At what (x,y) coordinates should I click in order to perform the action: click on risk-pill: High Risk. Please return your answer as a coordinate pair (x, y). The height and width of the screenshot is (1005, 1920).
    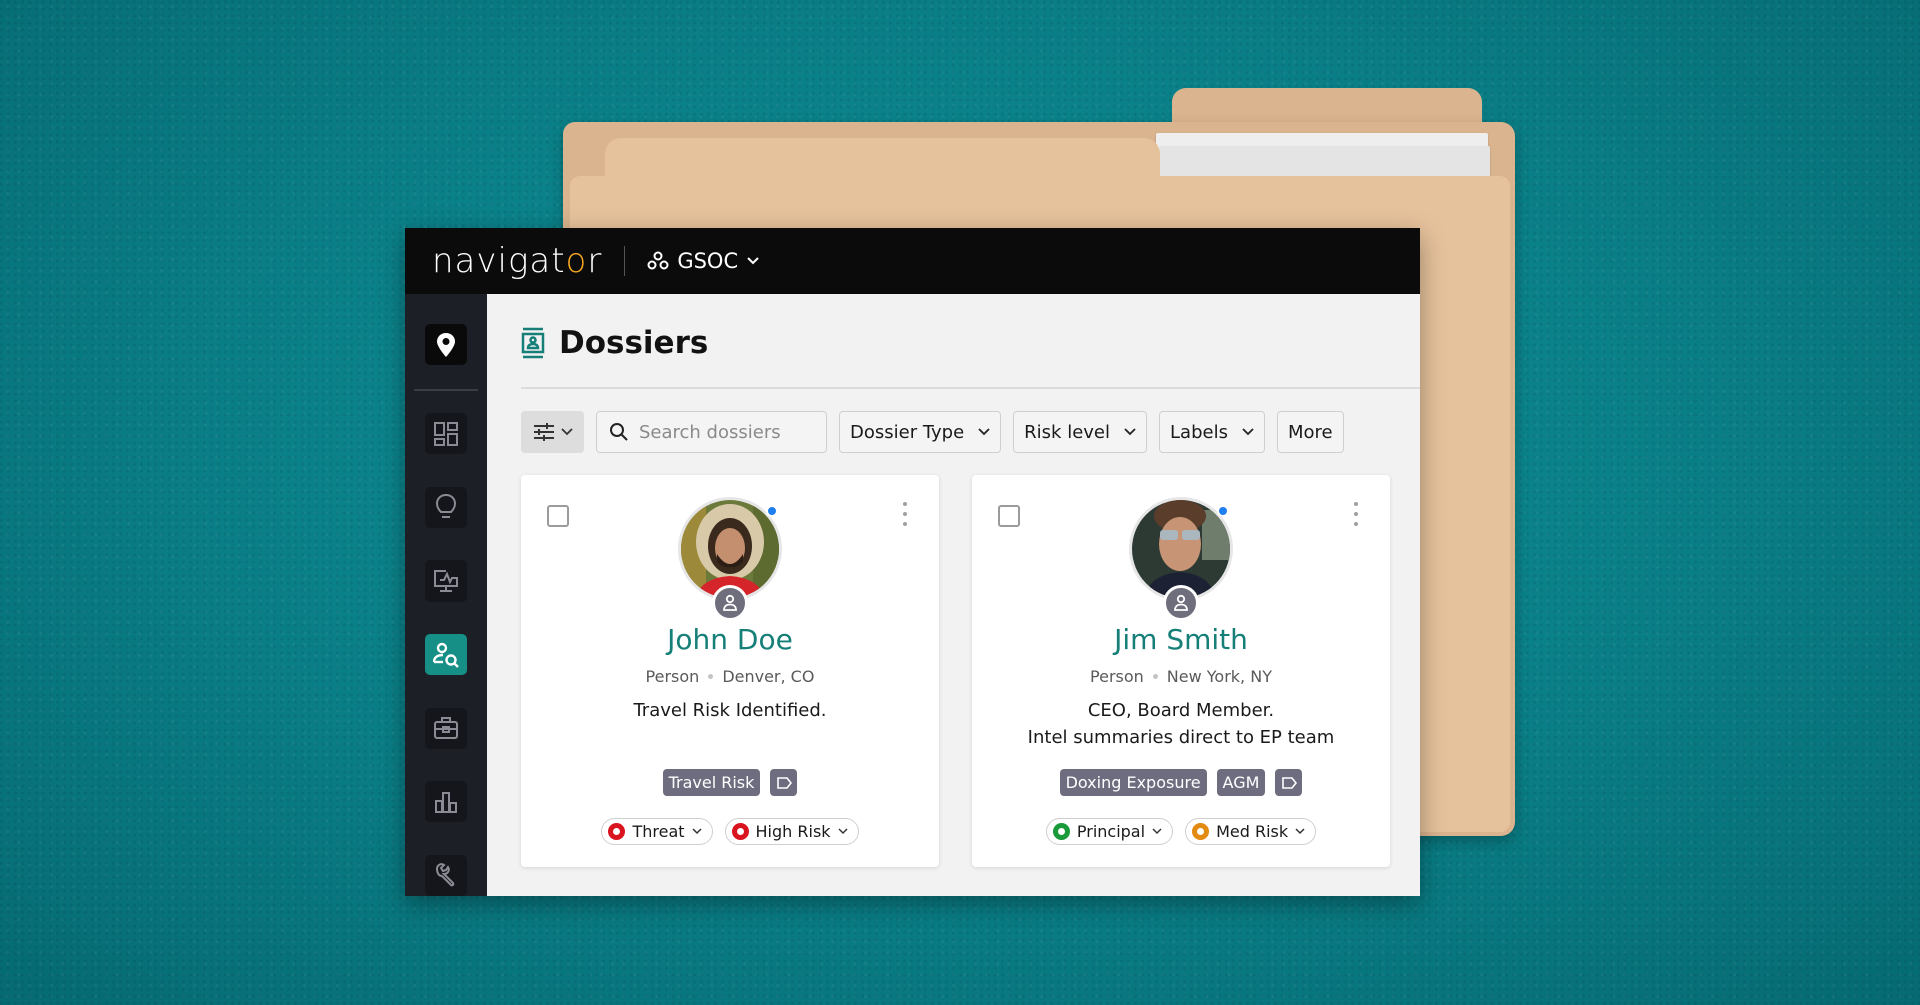
    Looking at the image, I should click on (791, 831).